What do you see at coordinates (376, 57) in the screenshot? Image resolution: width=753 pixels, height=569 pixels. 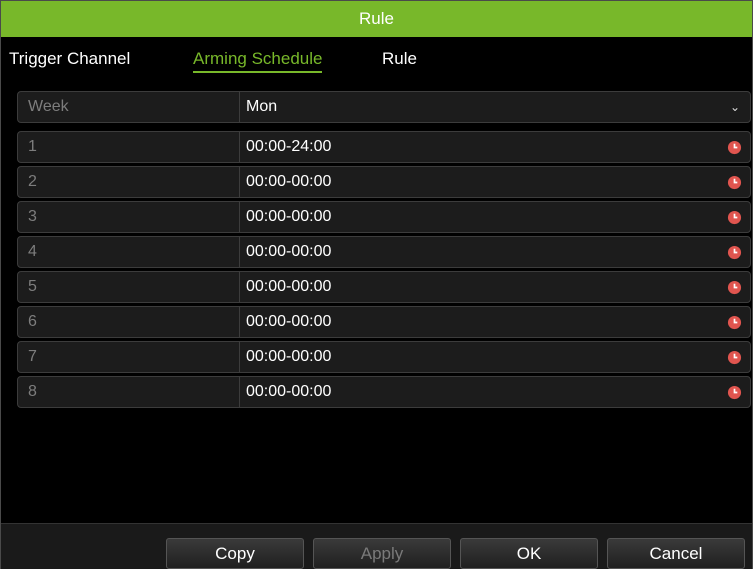 I see `tab-bar: Trigger Channel Arming Schedule Rule` at bounding box center [376, 57].